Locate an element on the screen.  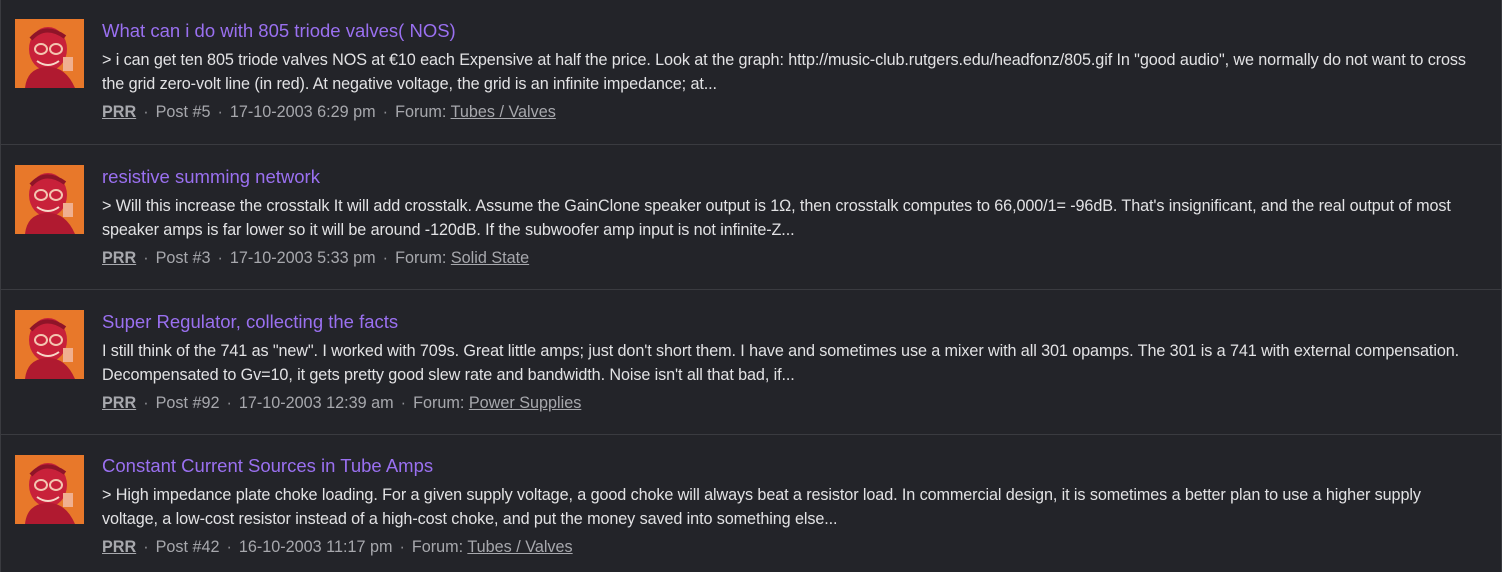
forum-link: Solid State is located at coordinates (490, 258).